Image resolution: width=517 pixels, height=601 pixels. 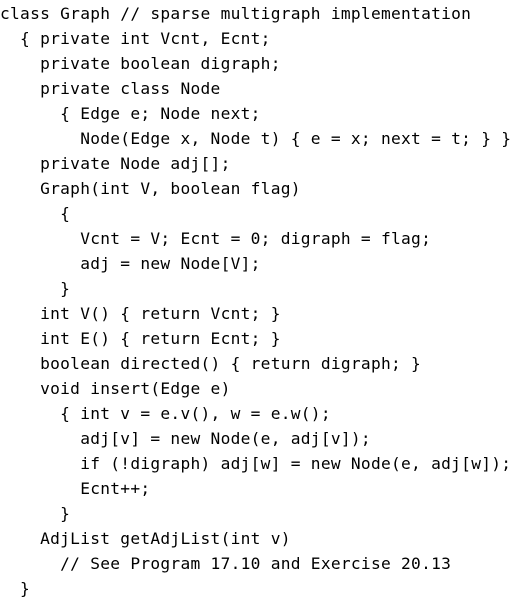 I want to click on code-line: Graph(int V, boolean flag), so click(x=150, y=188).